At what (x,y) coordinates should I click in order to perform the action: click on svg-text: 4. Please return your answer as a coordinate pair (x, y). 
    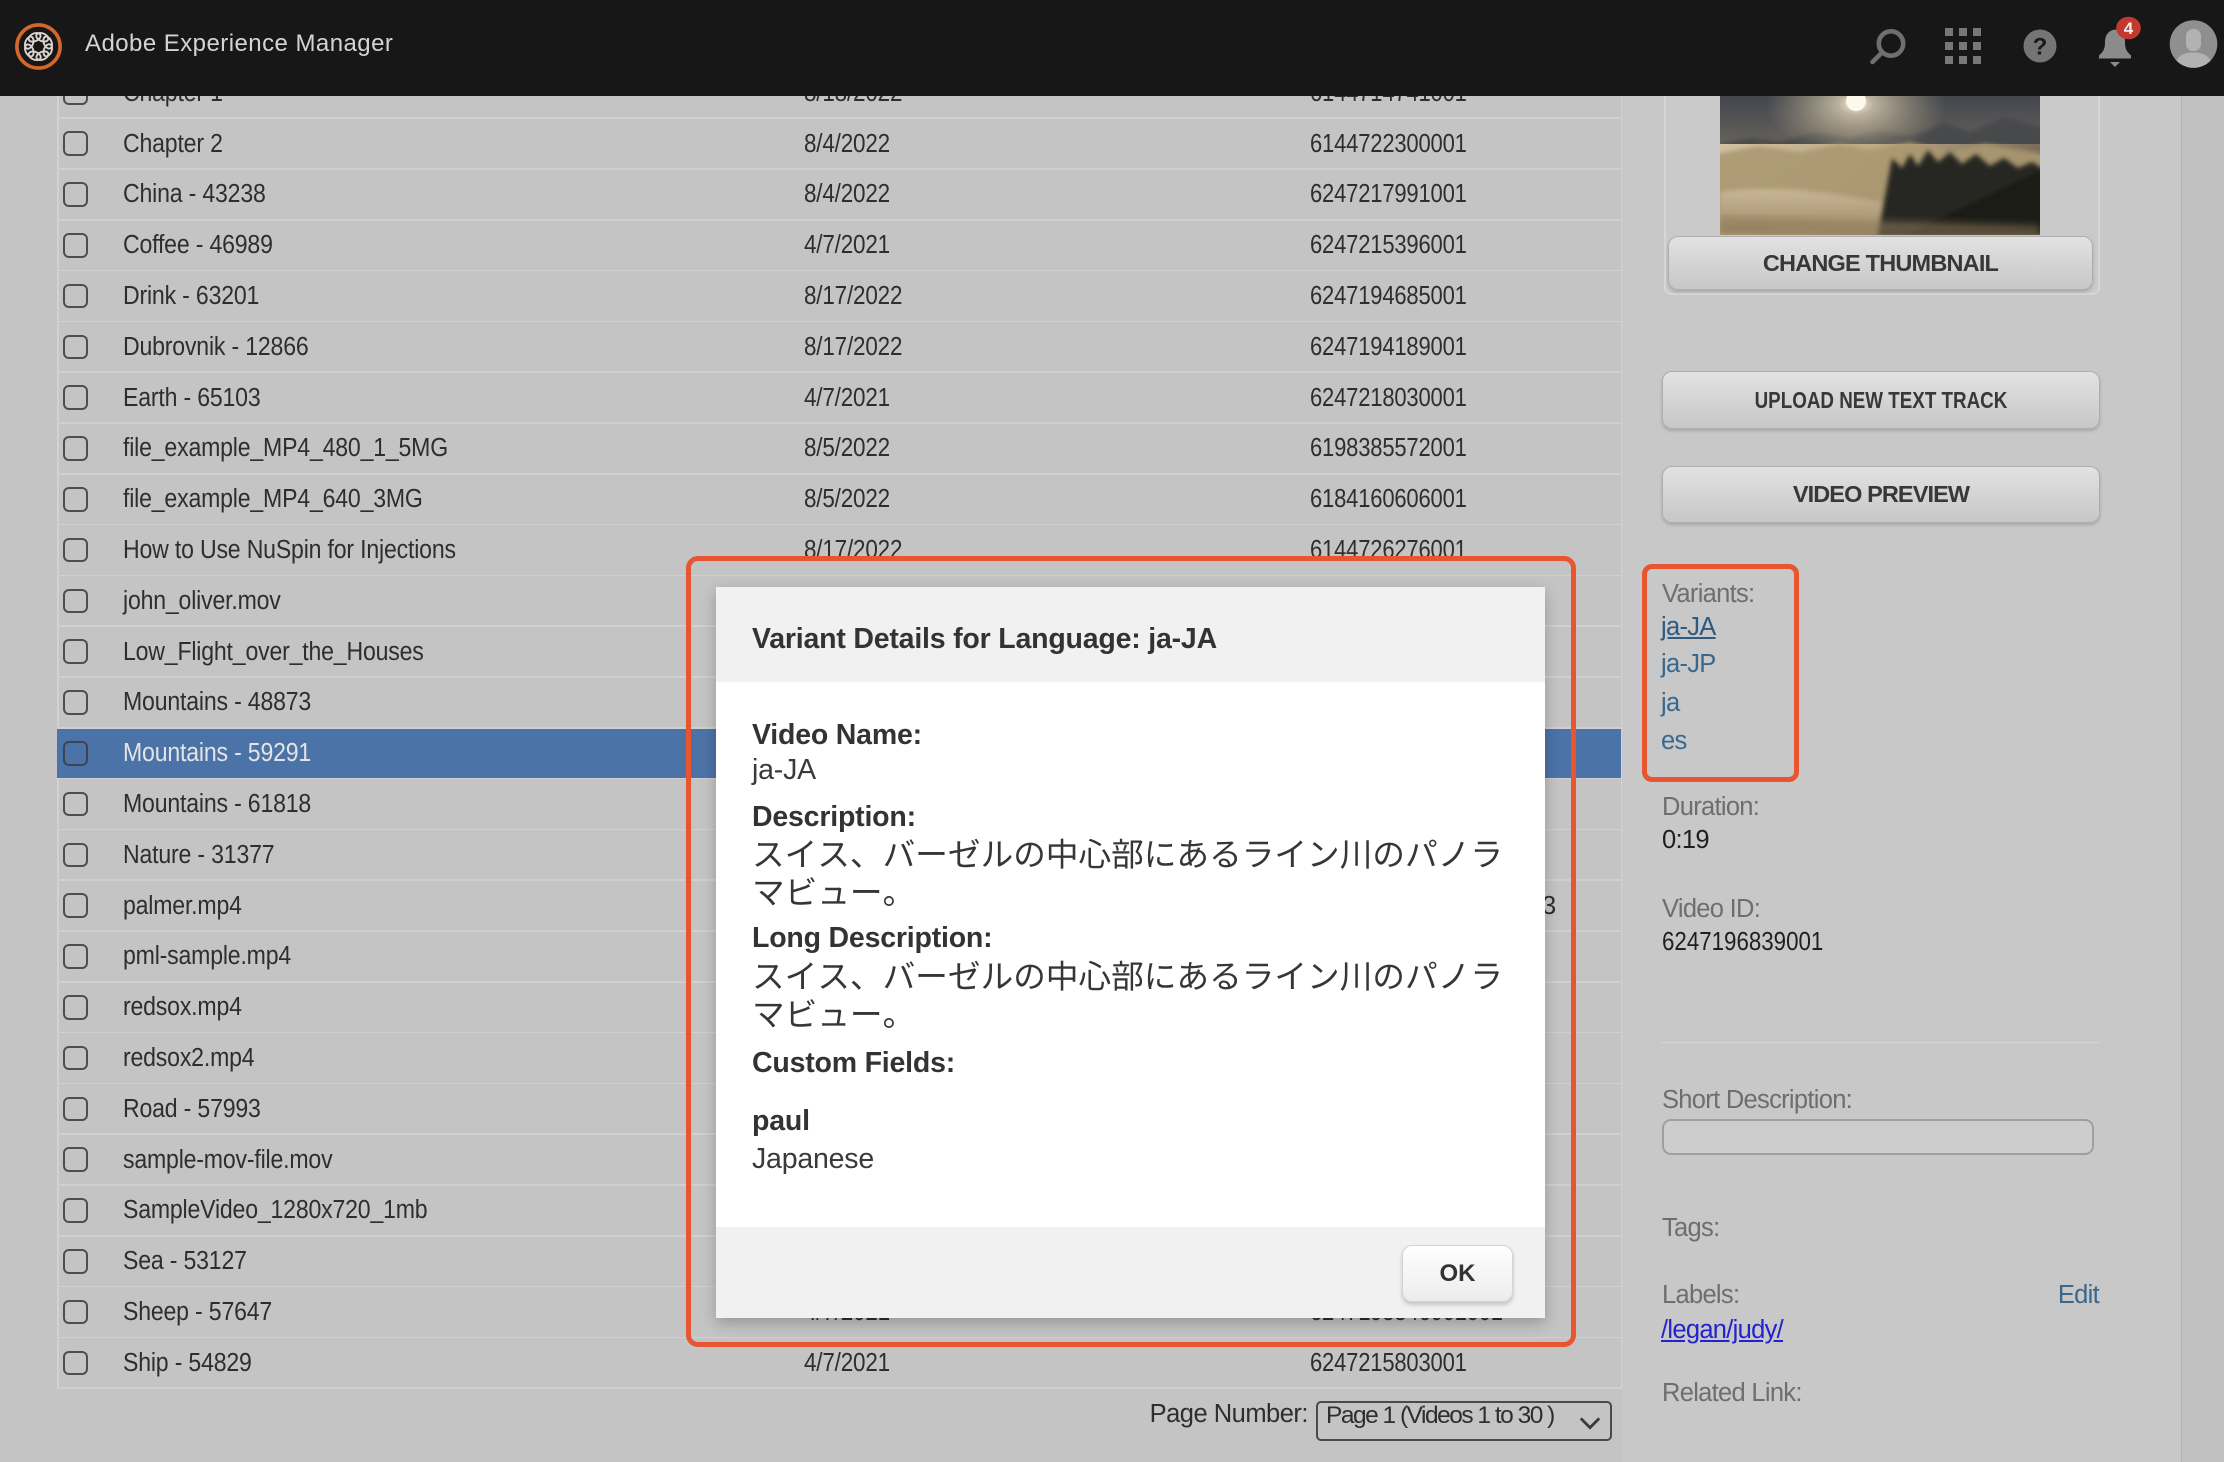
    Looking at the image, I should click on (2129, 28).